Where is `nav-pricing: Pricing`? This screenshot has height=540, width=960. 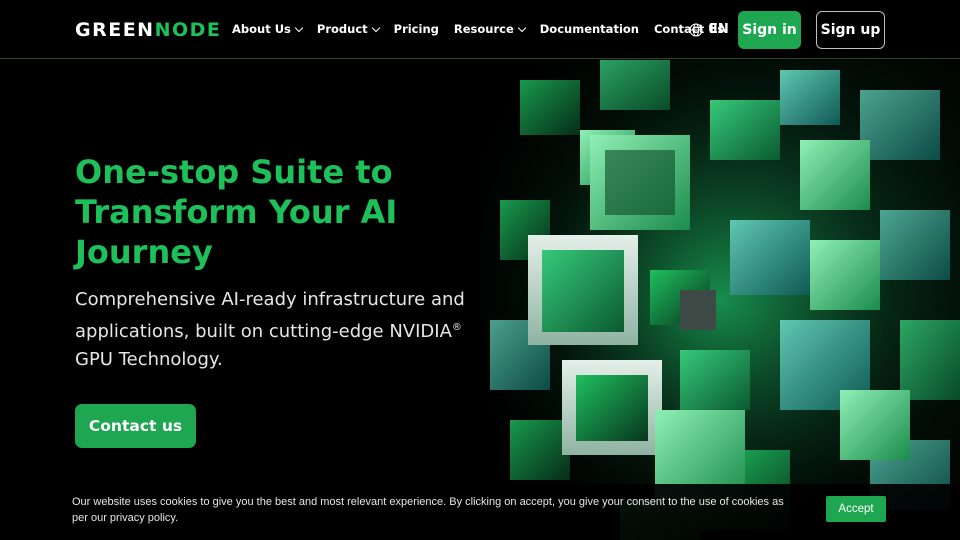 nav-pricing: Pricing is located at coordinates (416, 29).